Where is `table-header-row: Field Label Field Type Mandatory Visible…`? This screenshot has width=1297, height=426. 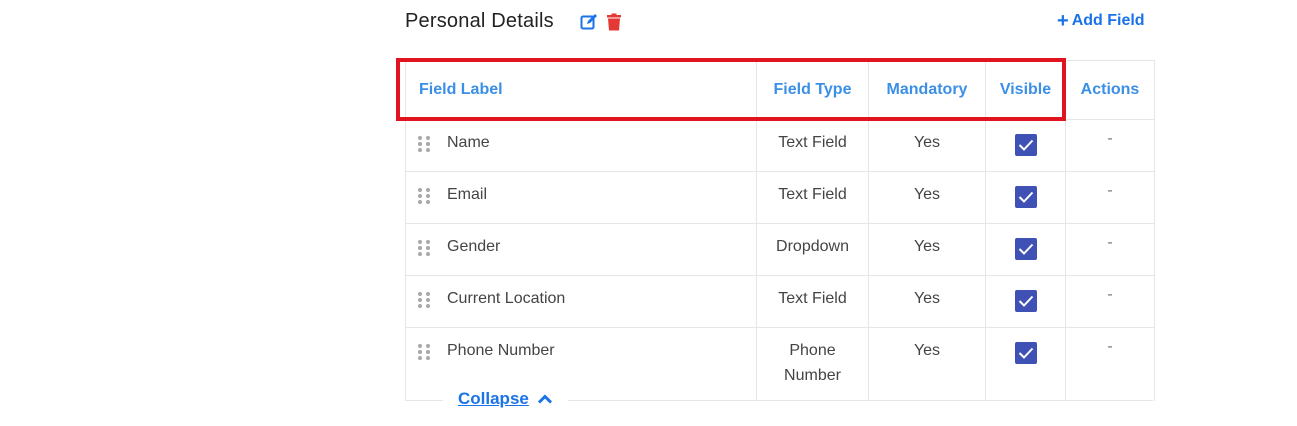
table-header-row: Field Label Field Type Mandatory Visible… is located at coordinates (780, 90).